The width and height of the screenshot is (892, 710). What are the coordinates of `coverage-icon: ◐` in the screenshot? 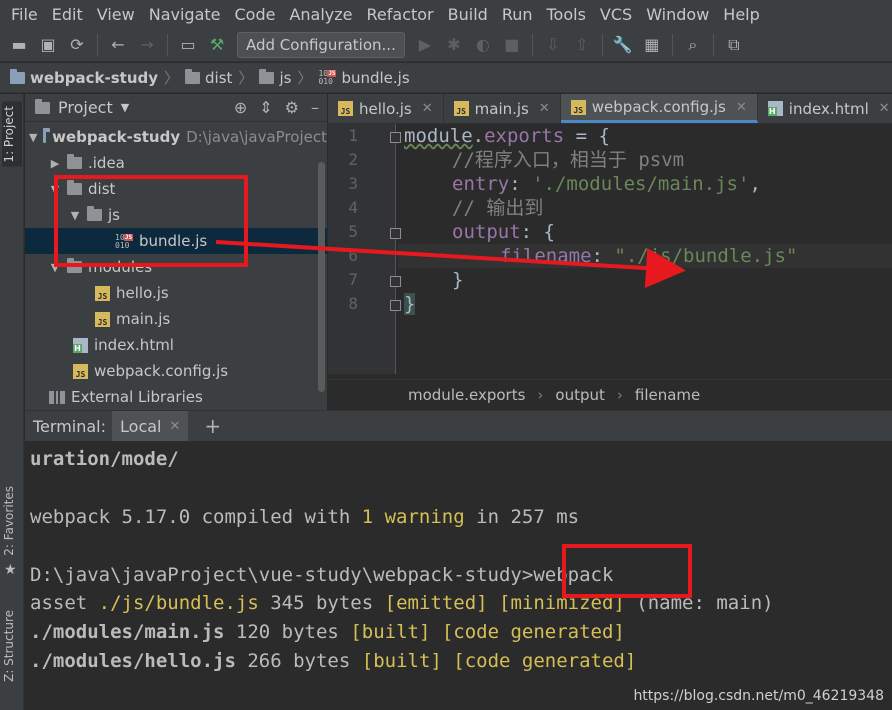 It's located at (483, 45).